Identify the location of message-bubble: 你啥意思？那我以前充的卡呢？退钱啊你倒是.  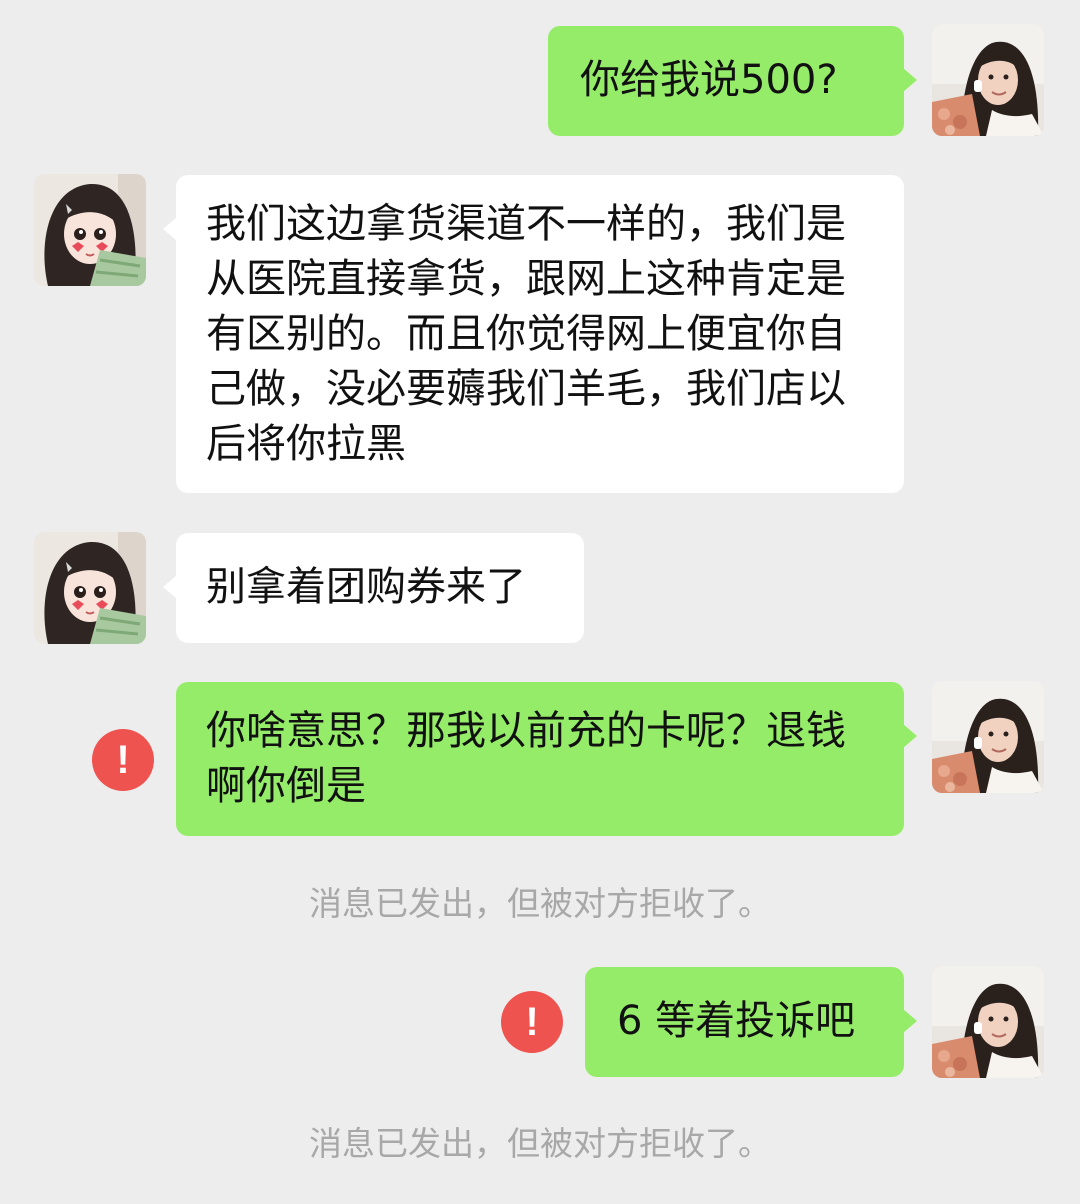
(546, 759).